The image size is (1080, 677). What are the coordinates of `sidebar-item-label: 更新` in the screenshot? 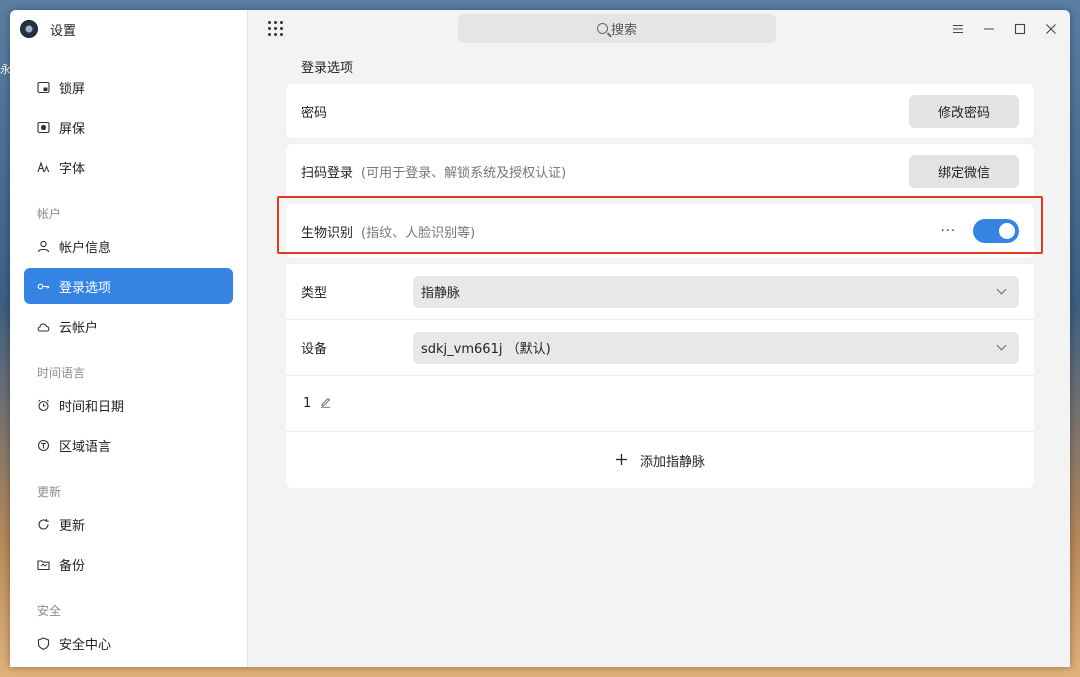 It's located at (72, 526).